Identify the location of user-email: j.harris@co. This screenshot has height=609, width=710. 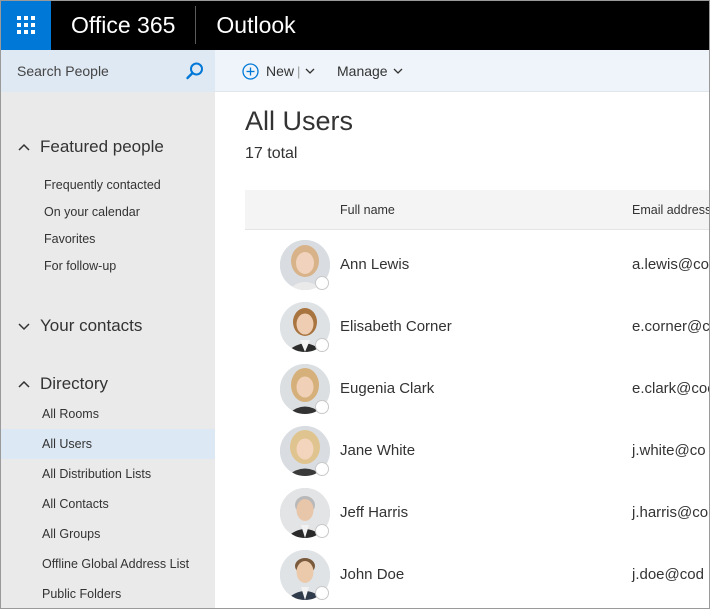
(670, 512).